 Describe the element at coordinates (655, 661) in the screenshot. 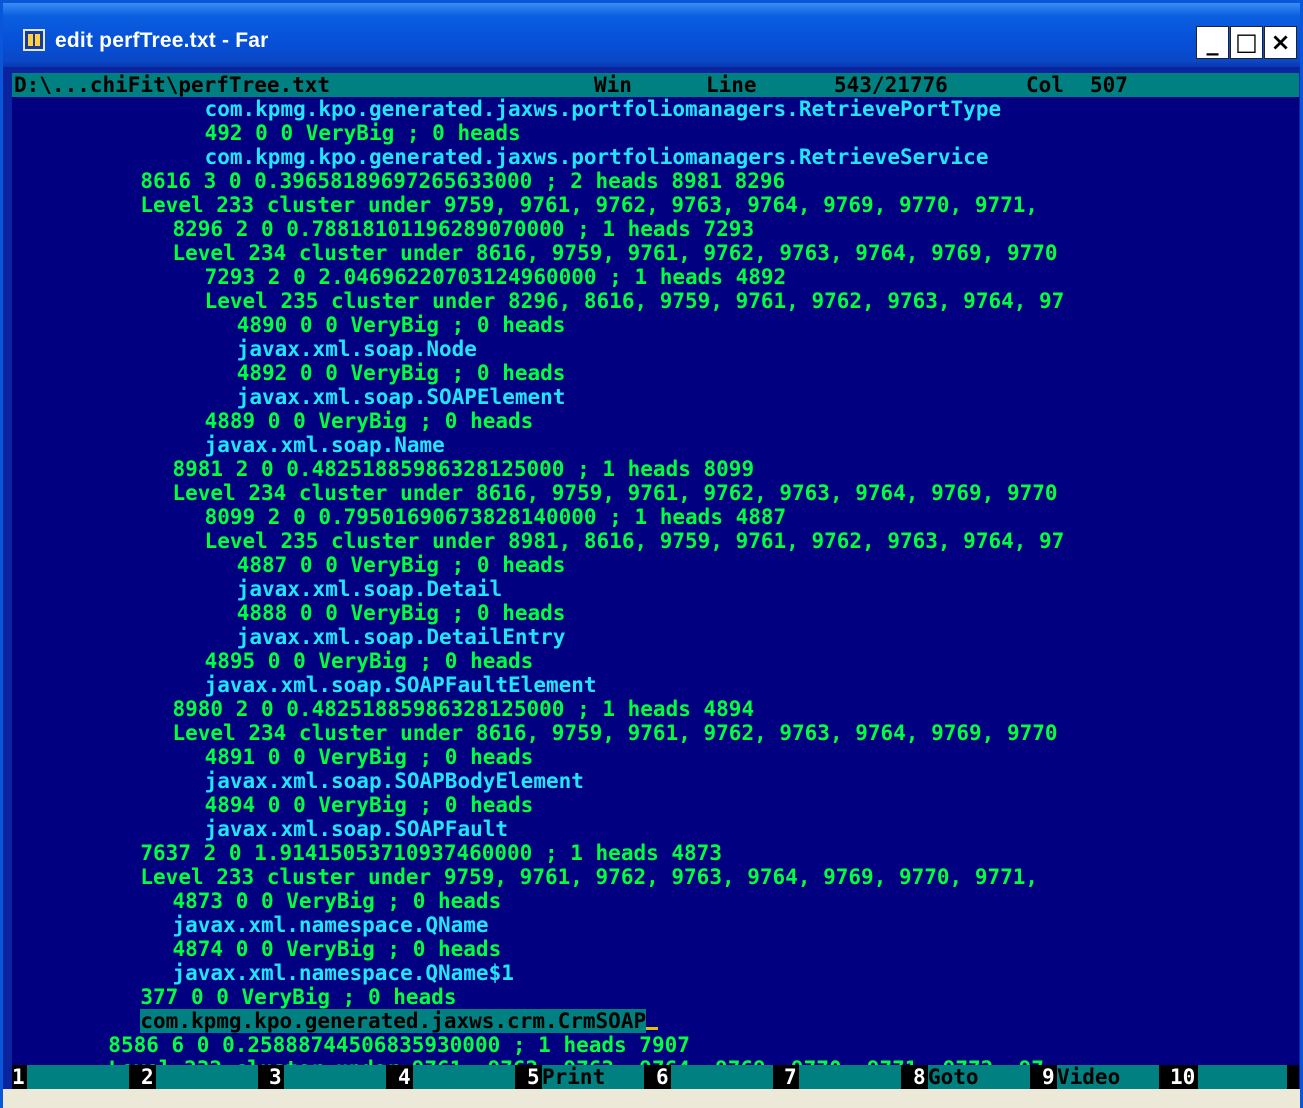

I see `text-line: 4895 0 0 VeryBig ; 0 heads` at that location.